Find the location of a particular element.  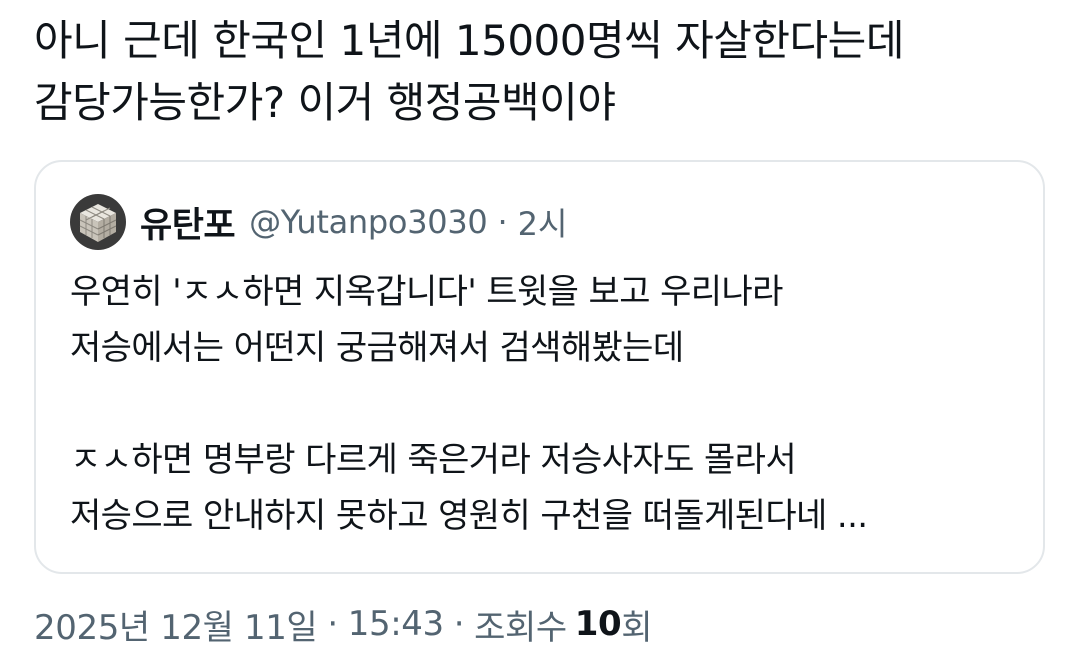

quoted-post-time: 2시 is located at coordinates (543, 222).